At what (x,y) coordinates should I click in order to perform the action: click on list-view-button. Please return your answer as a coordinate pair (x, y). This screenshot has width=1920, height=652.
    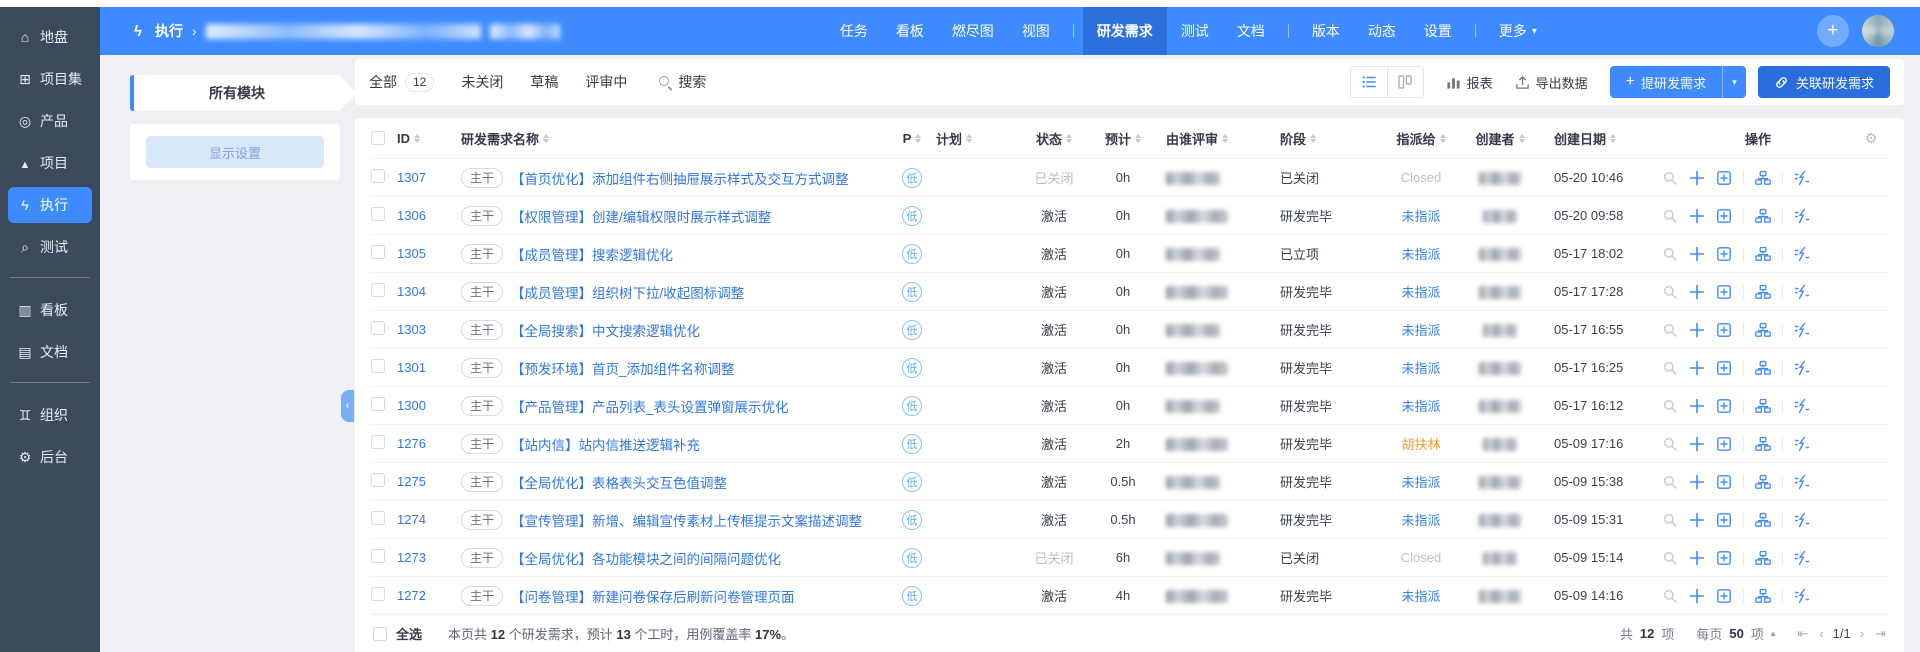
    Looking at the image, I should click on (1368, 82).